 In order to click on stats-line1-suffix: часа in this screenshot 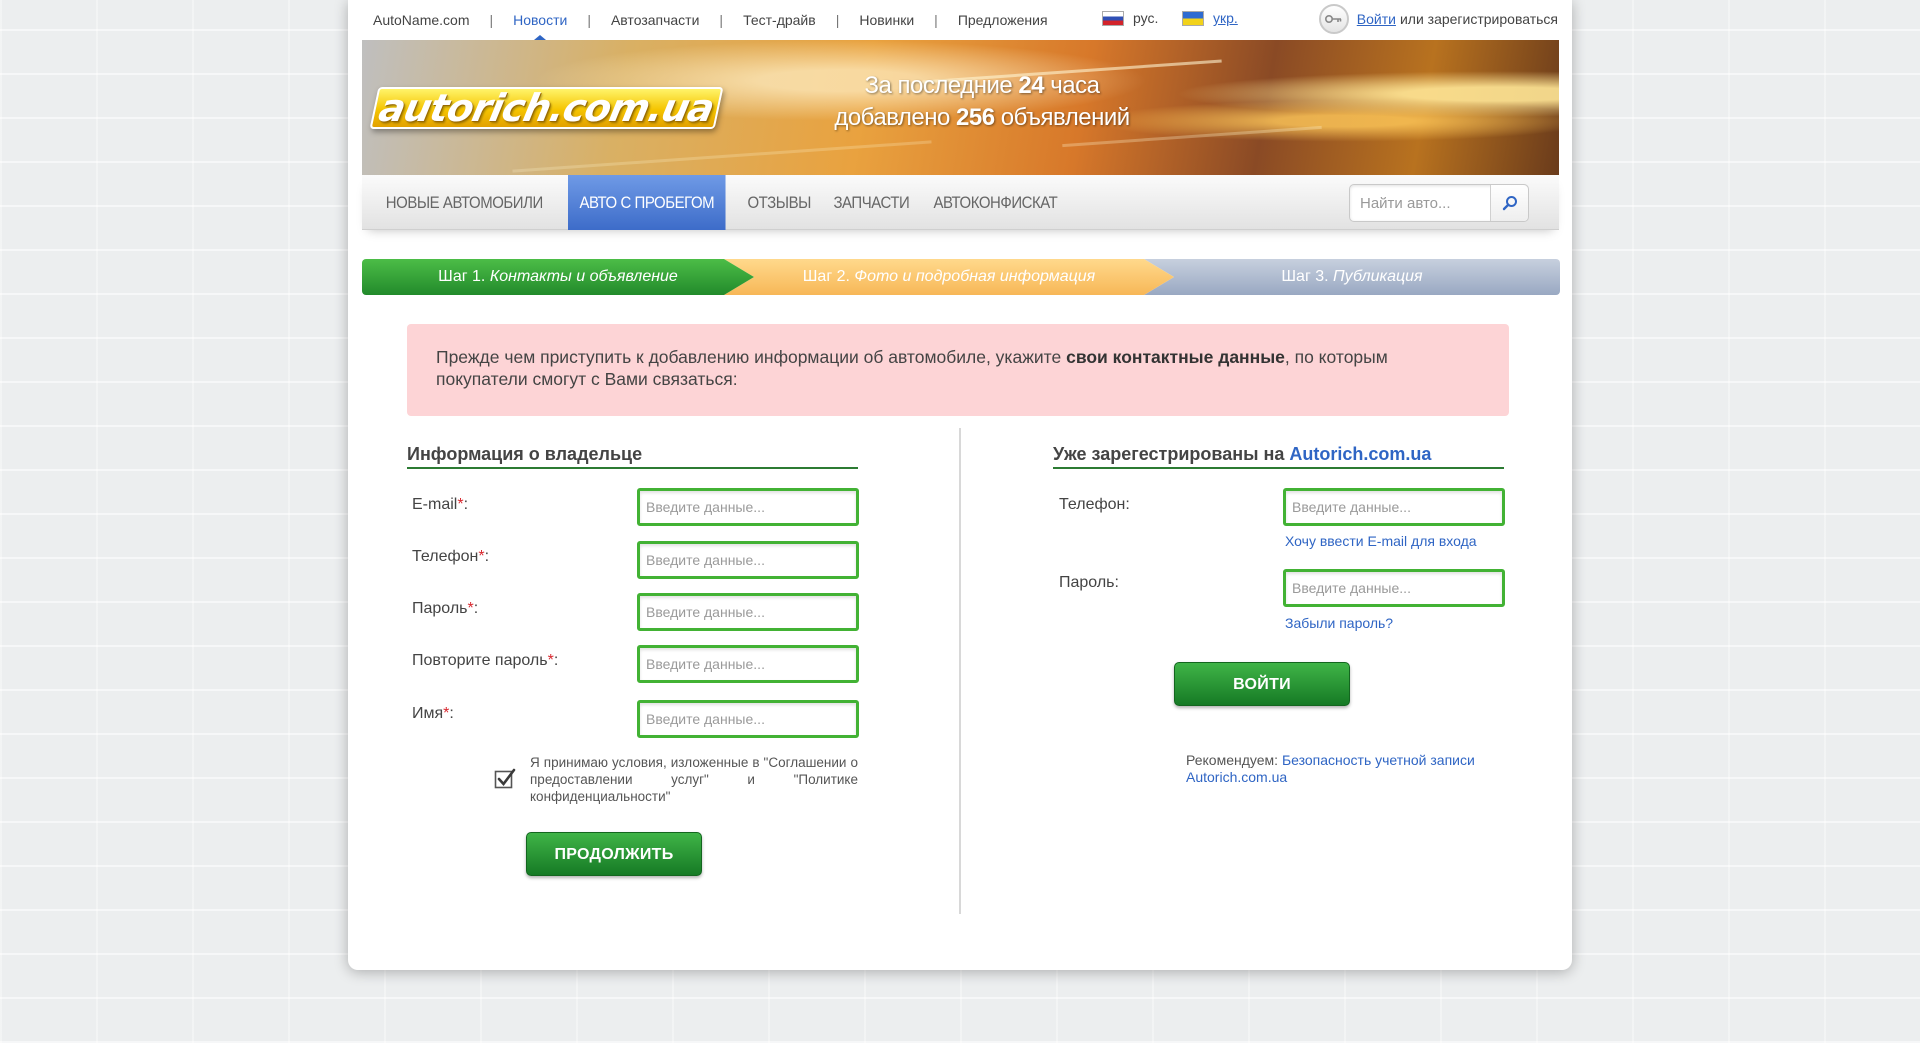, I will do `click(1075, 85)`.